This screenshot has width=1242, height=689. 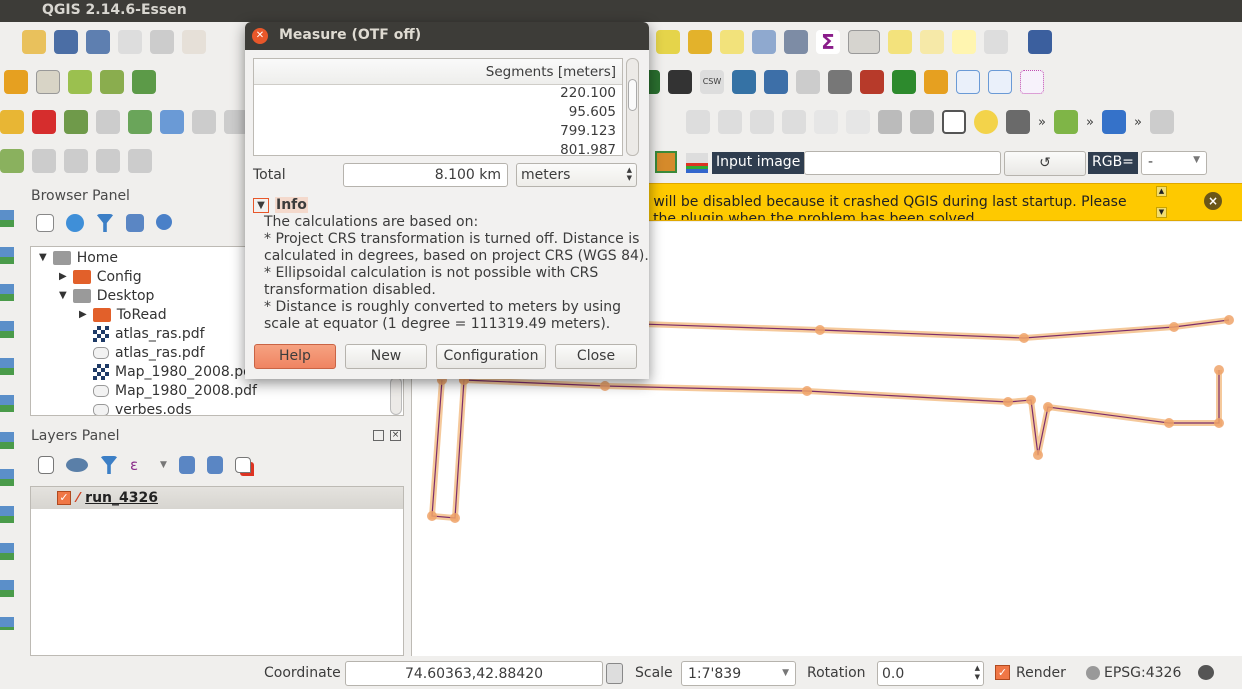 I want to click on close-button: Close, so click(x=596, y=356).